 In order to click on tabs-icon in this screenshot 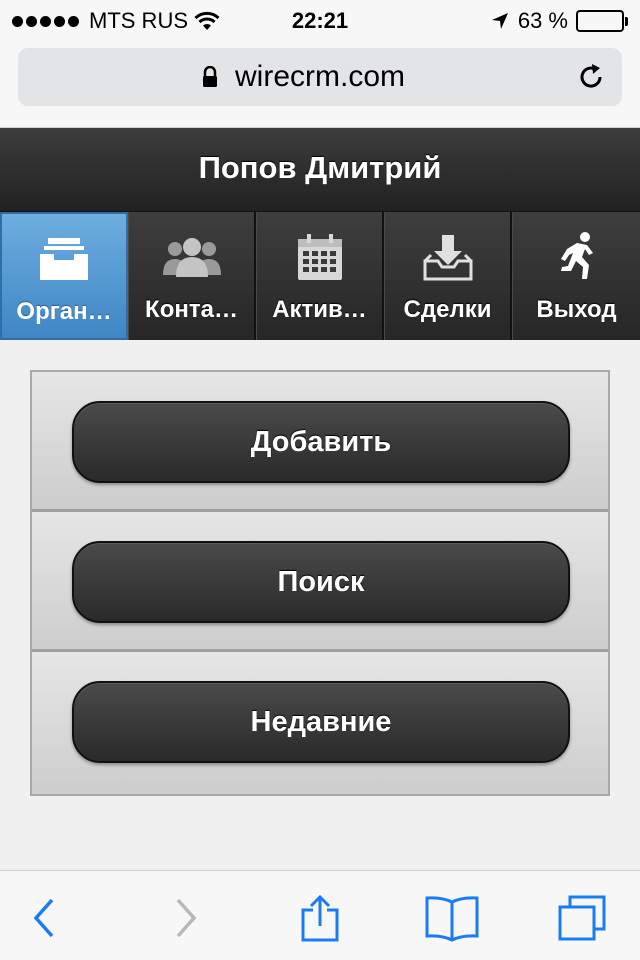, I will do `click(582, 918)`.